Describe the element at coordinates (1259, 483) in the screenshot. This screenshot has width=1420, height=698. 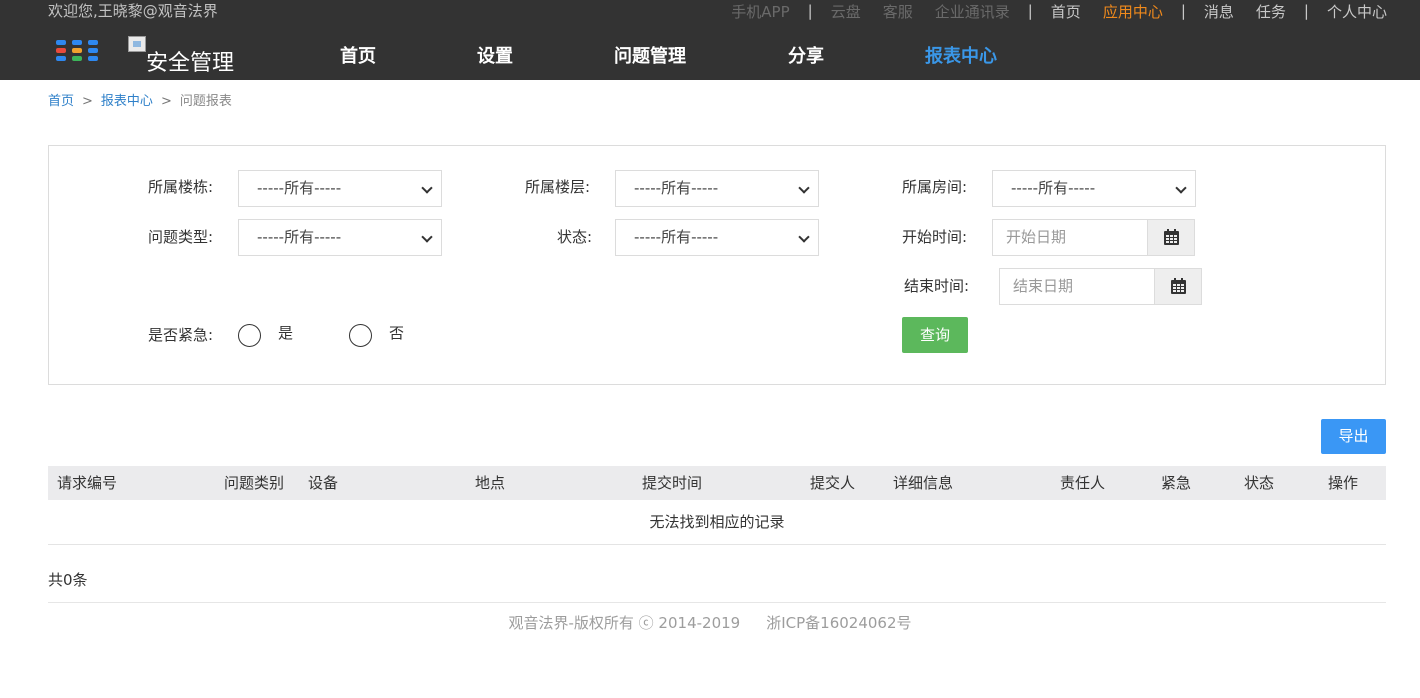
I see `column-header: 状态` at that location.